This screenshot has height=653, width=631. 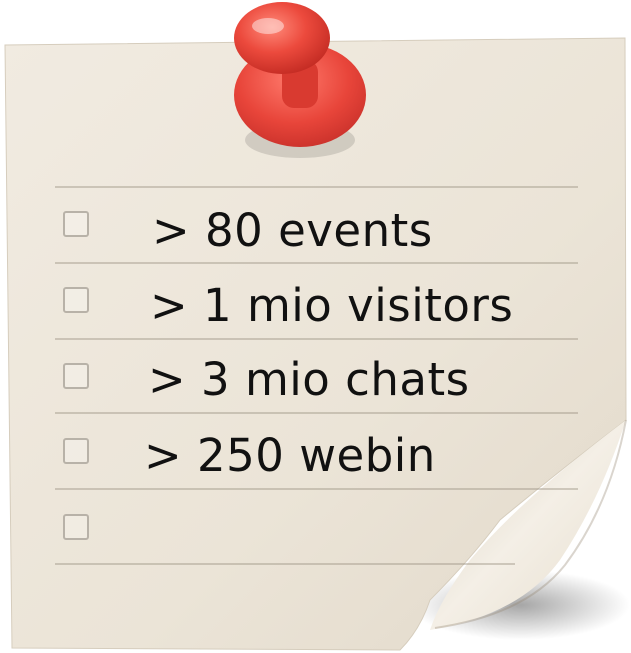 What do you see at coordinates (290, 455) in the screenshot?
I see `list-item-label: > 250 webin` at bounding box center [290, 455].